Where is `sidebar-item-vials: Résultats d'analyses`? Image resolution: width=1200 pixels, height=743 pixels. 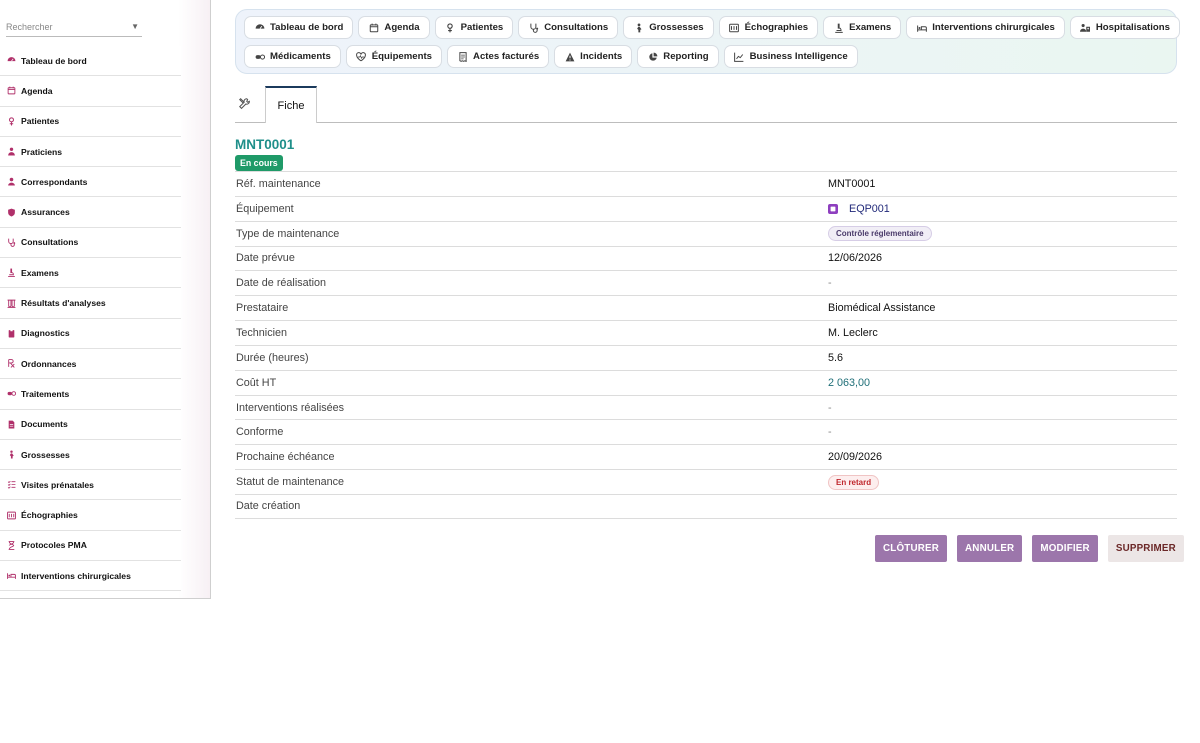
sidebar-item-vials: Résultats d'analyses is located at coordinates (90, 303).